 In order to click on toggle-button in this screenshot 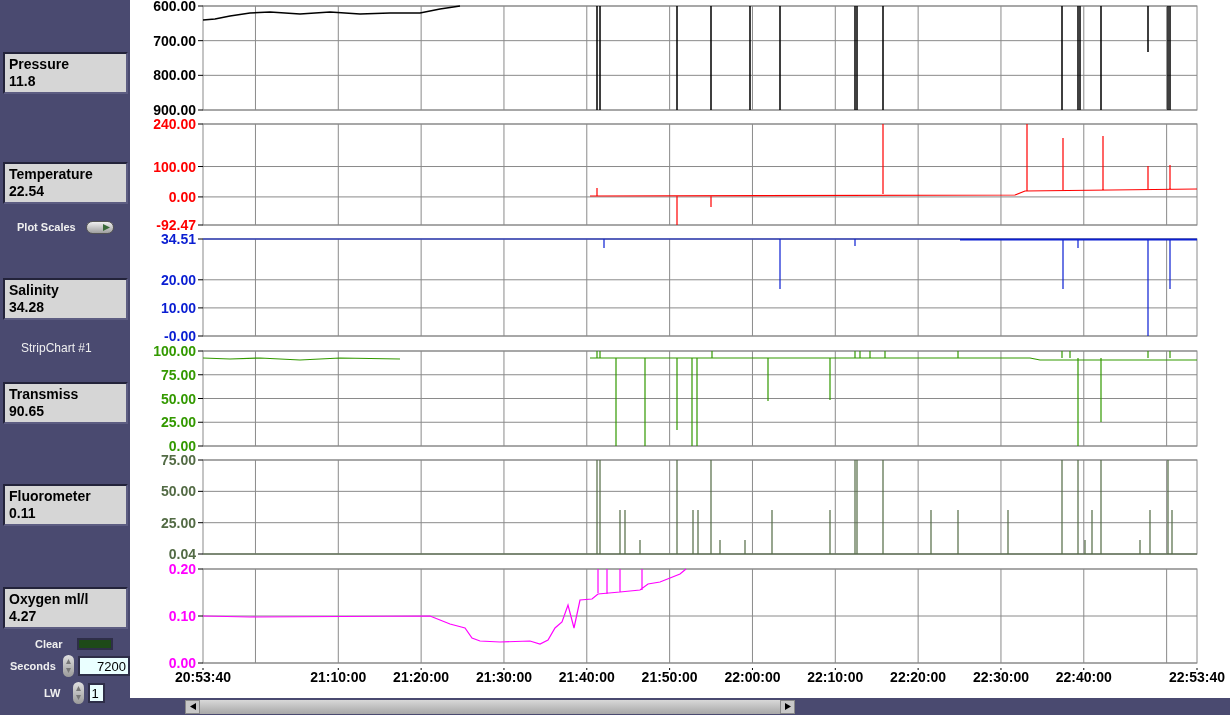, I will do `click(99, 227)`.